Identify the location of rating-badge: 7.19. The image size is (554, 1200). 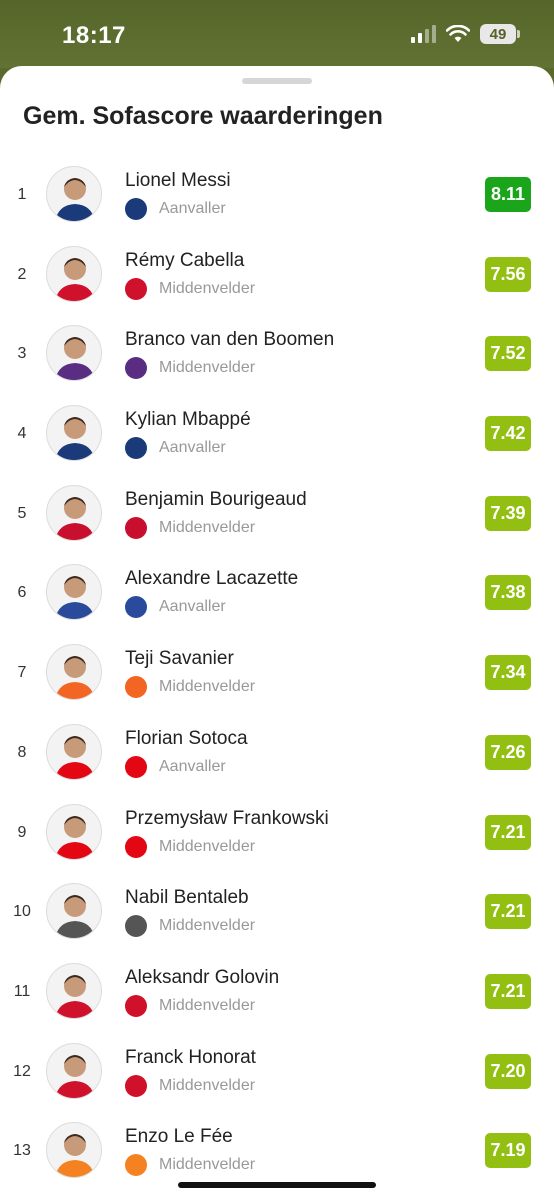
(508, 1151).